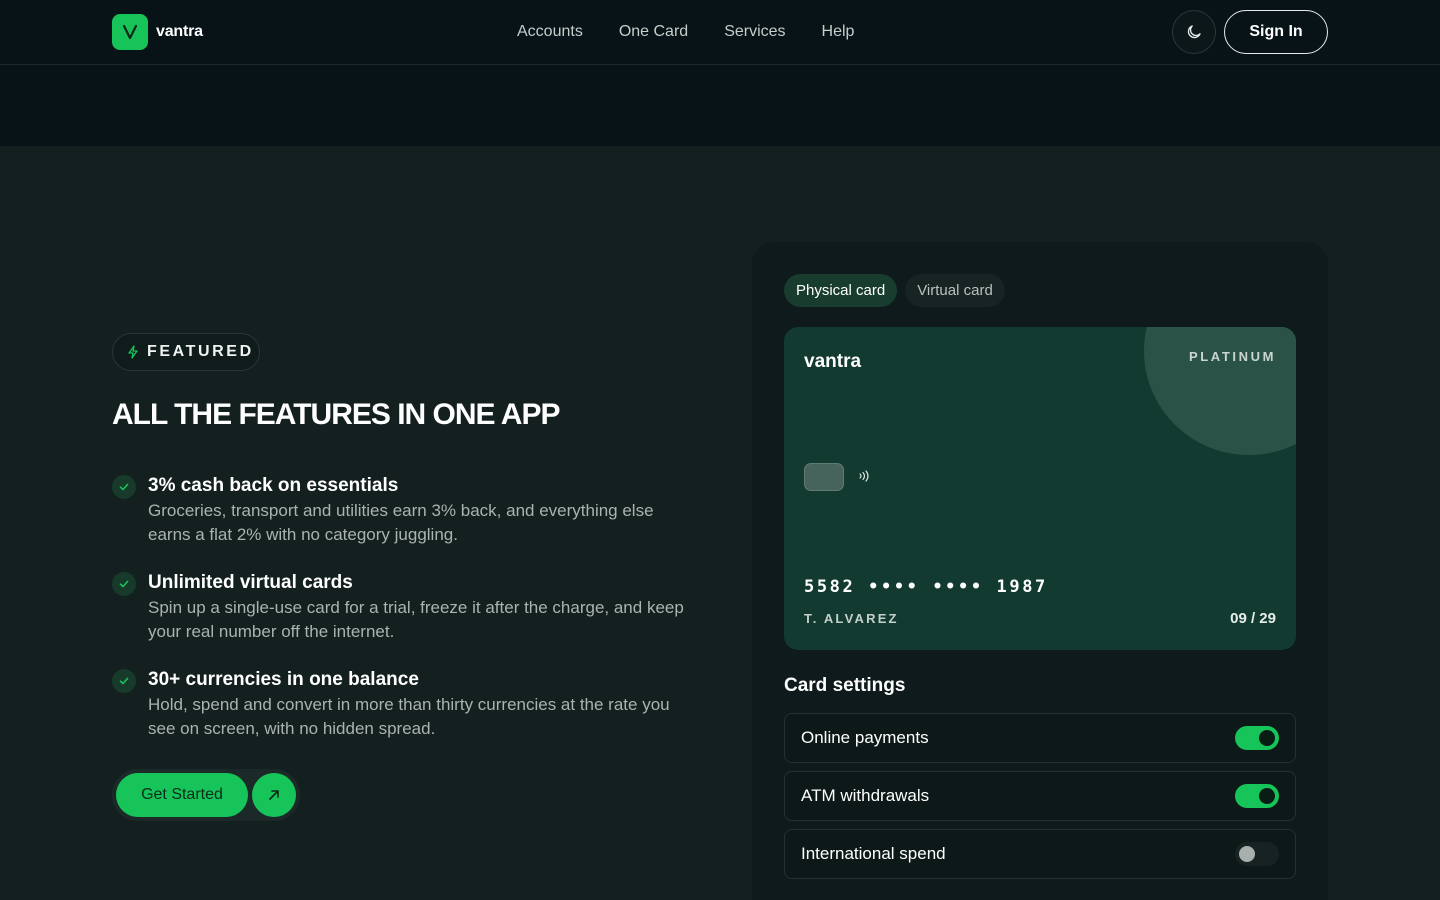 This screenshot has height=900, width=1440. What do you see at coordinates (833, 361) in the screenshot?
I see `card-brand: vantra` at bounding box center [833, 361].